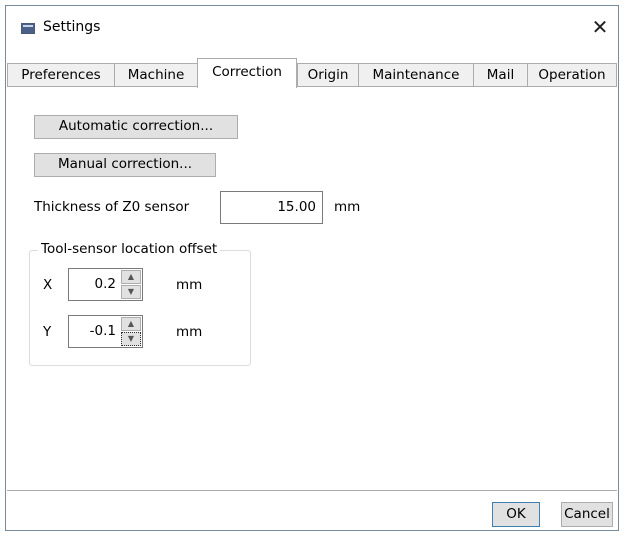  Describe the element at coordinates (155, 75) in the screenshot. I see `tab-machine: Machine` at that location.